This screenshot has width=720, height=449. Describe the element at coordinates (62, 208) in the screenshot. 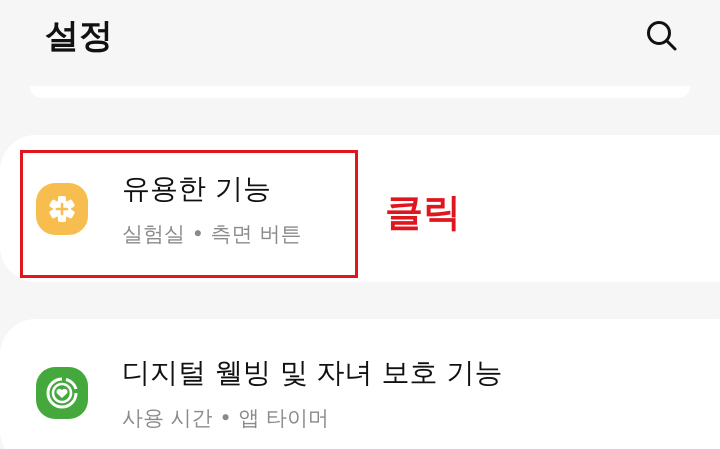

I see `gear-plus-icon` at that location.